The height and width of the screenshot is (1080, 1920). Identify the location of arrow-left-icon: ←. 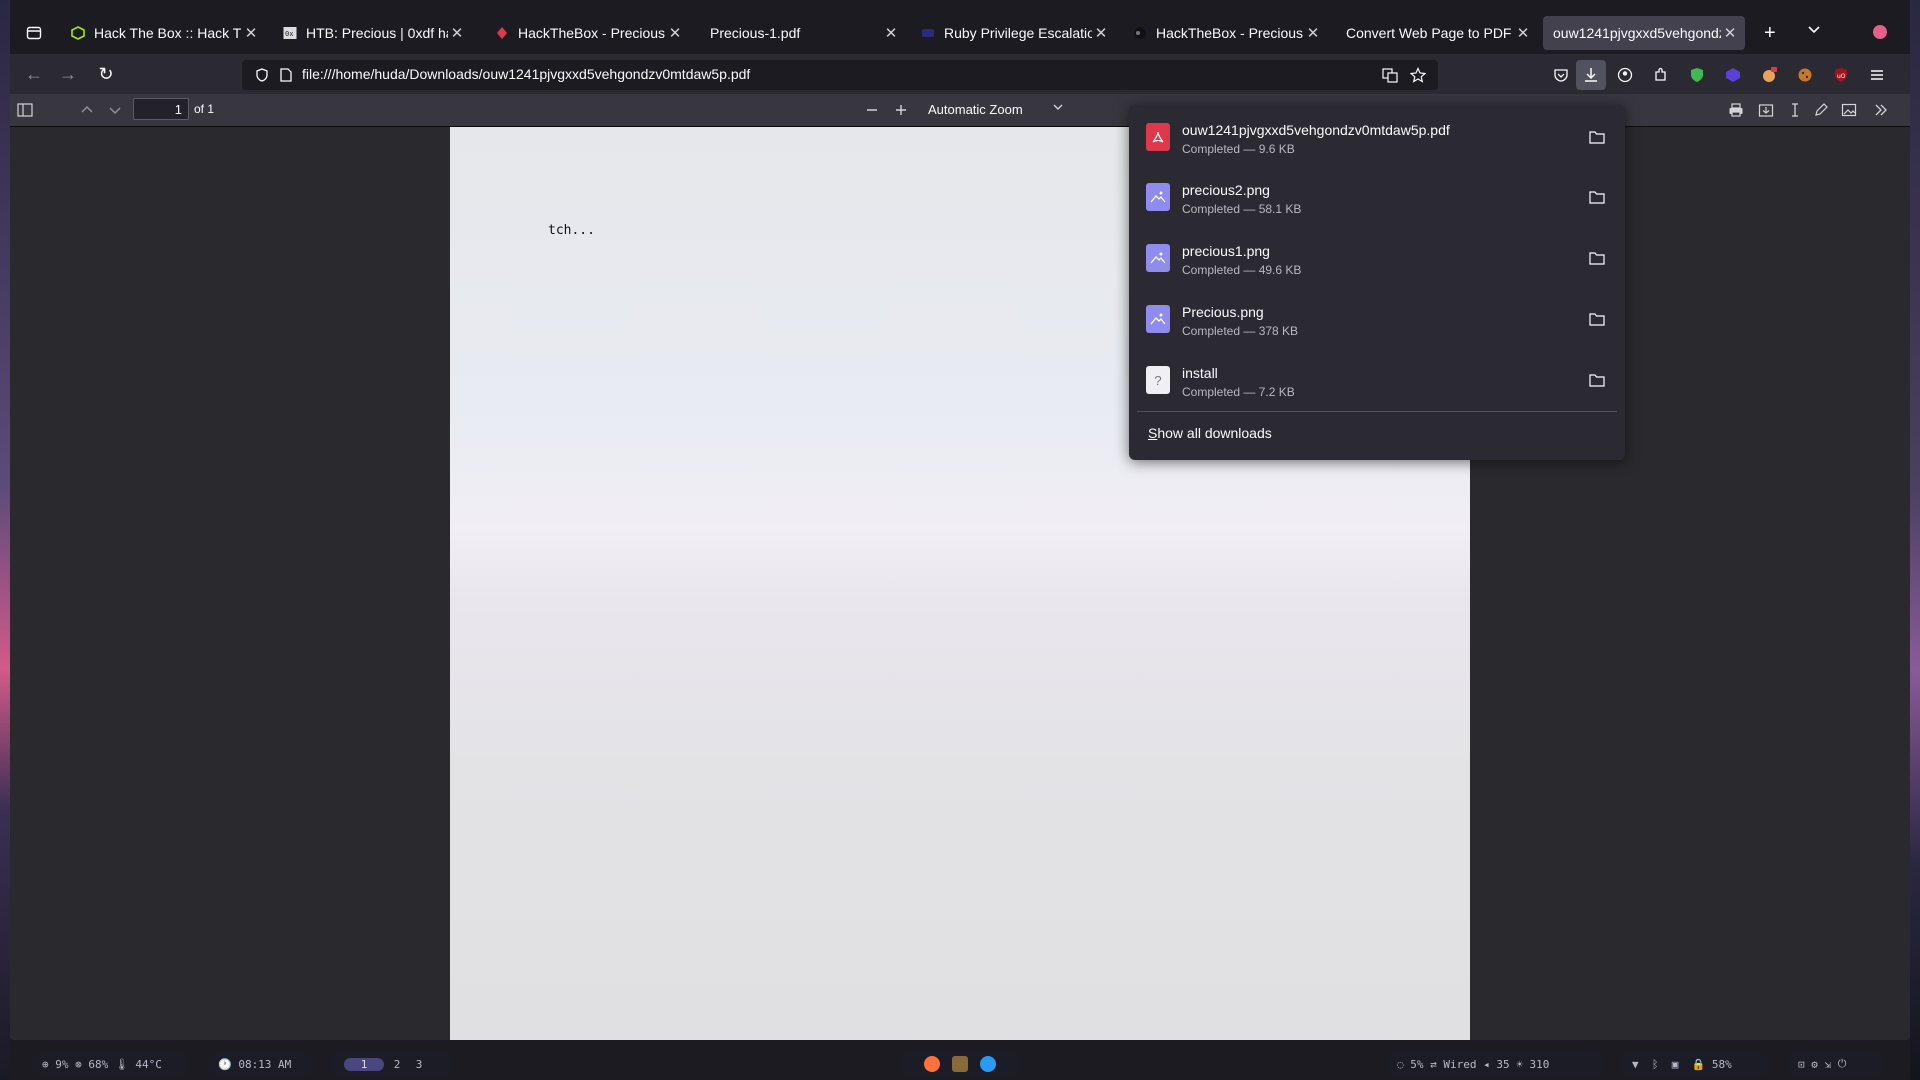
(34, 73).